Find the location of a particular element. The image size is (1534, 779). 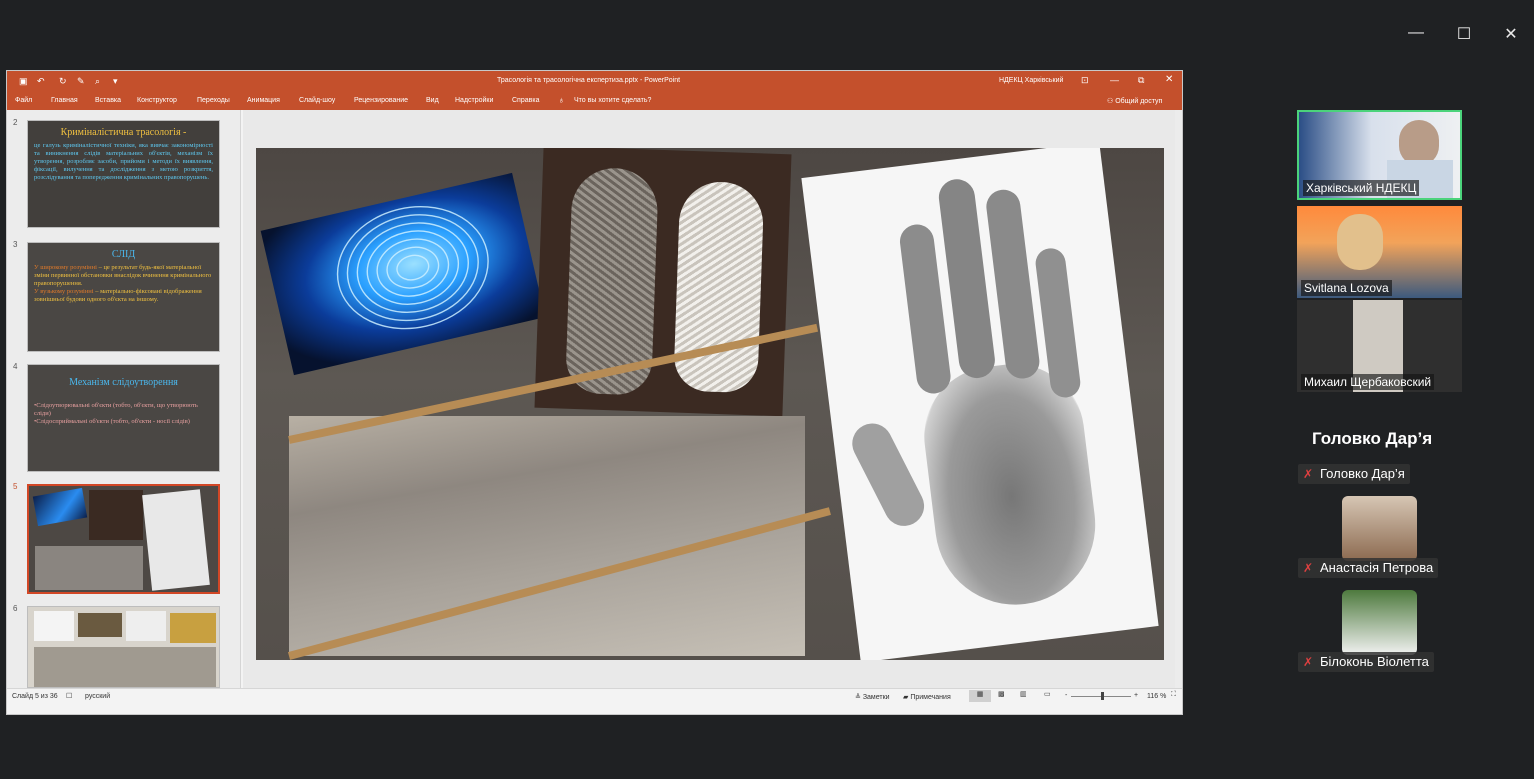

active-speaker-name: Головко Дар’я is located at coordinates (1372, 438).